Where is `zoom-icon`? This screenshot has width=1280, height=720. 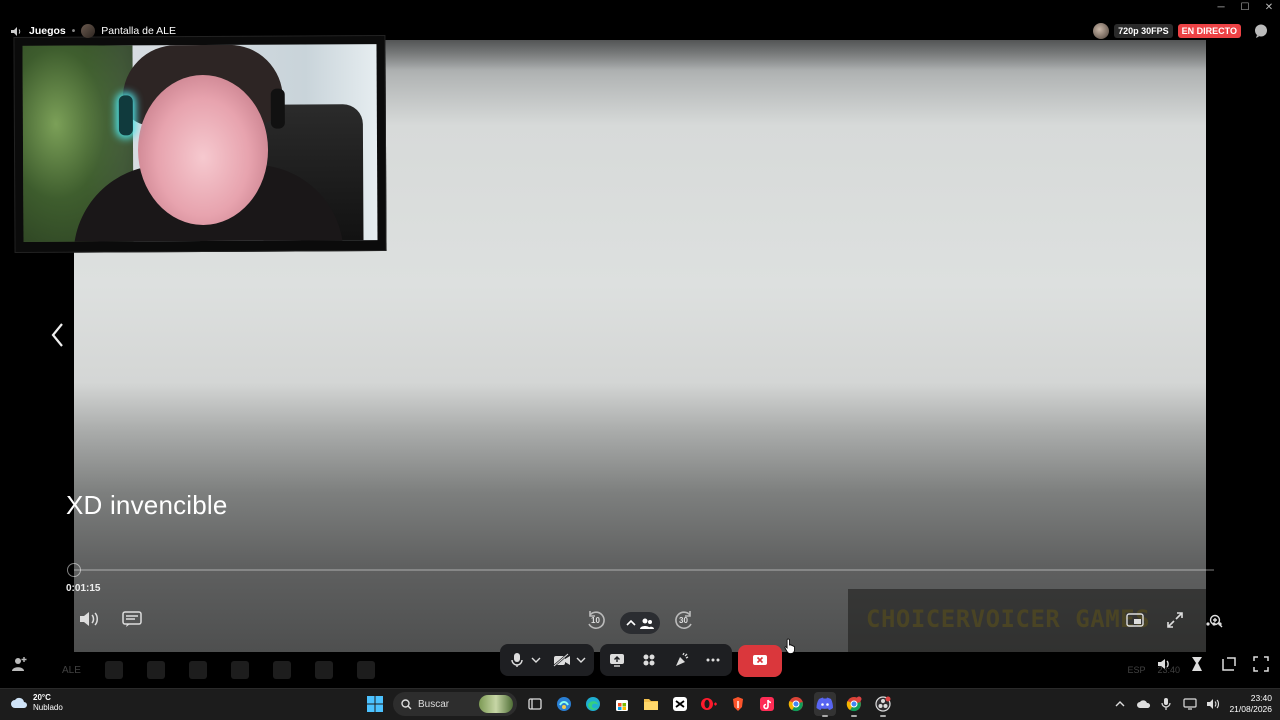
zoom-icon is located at coordinates (1216, 621).